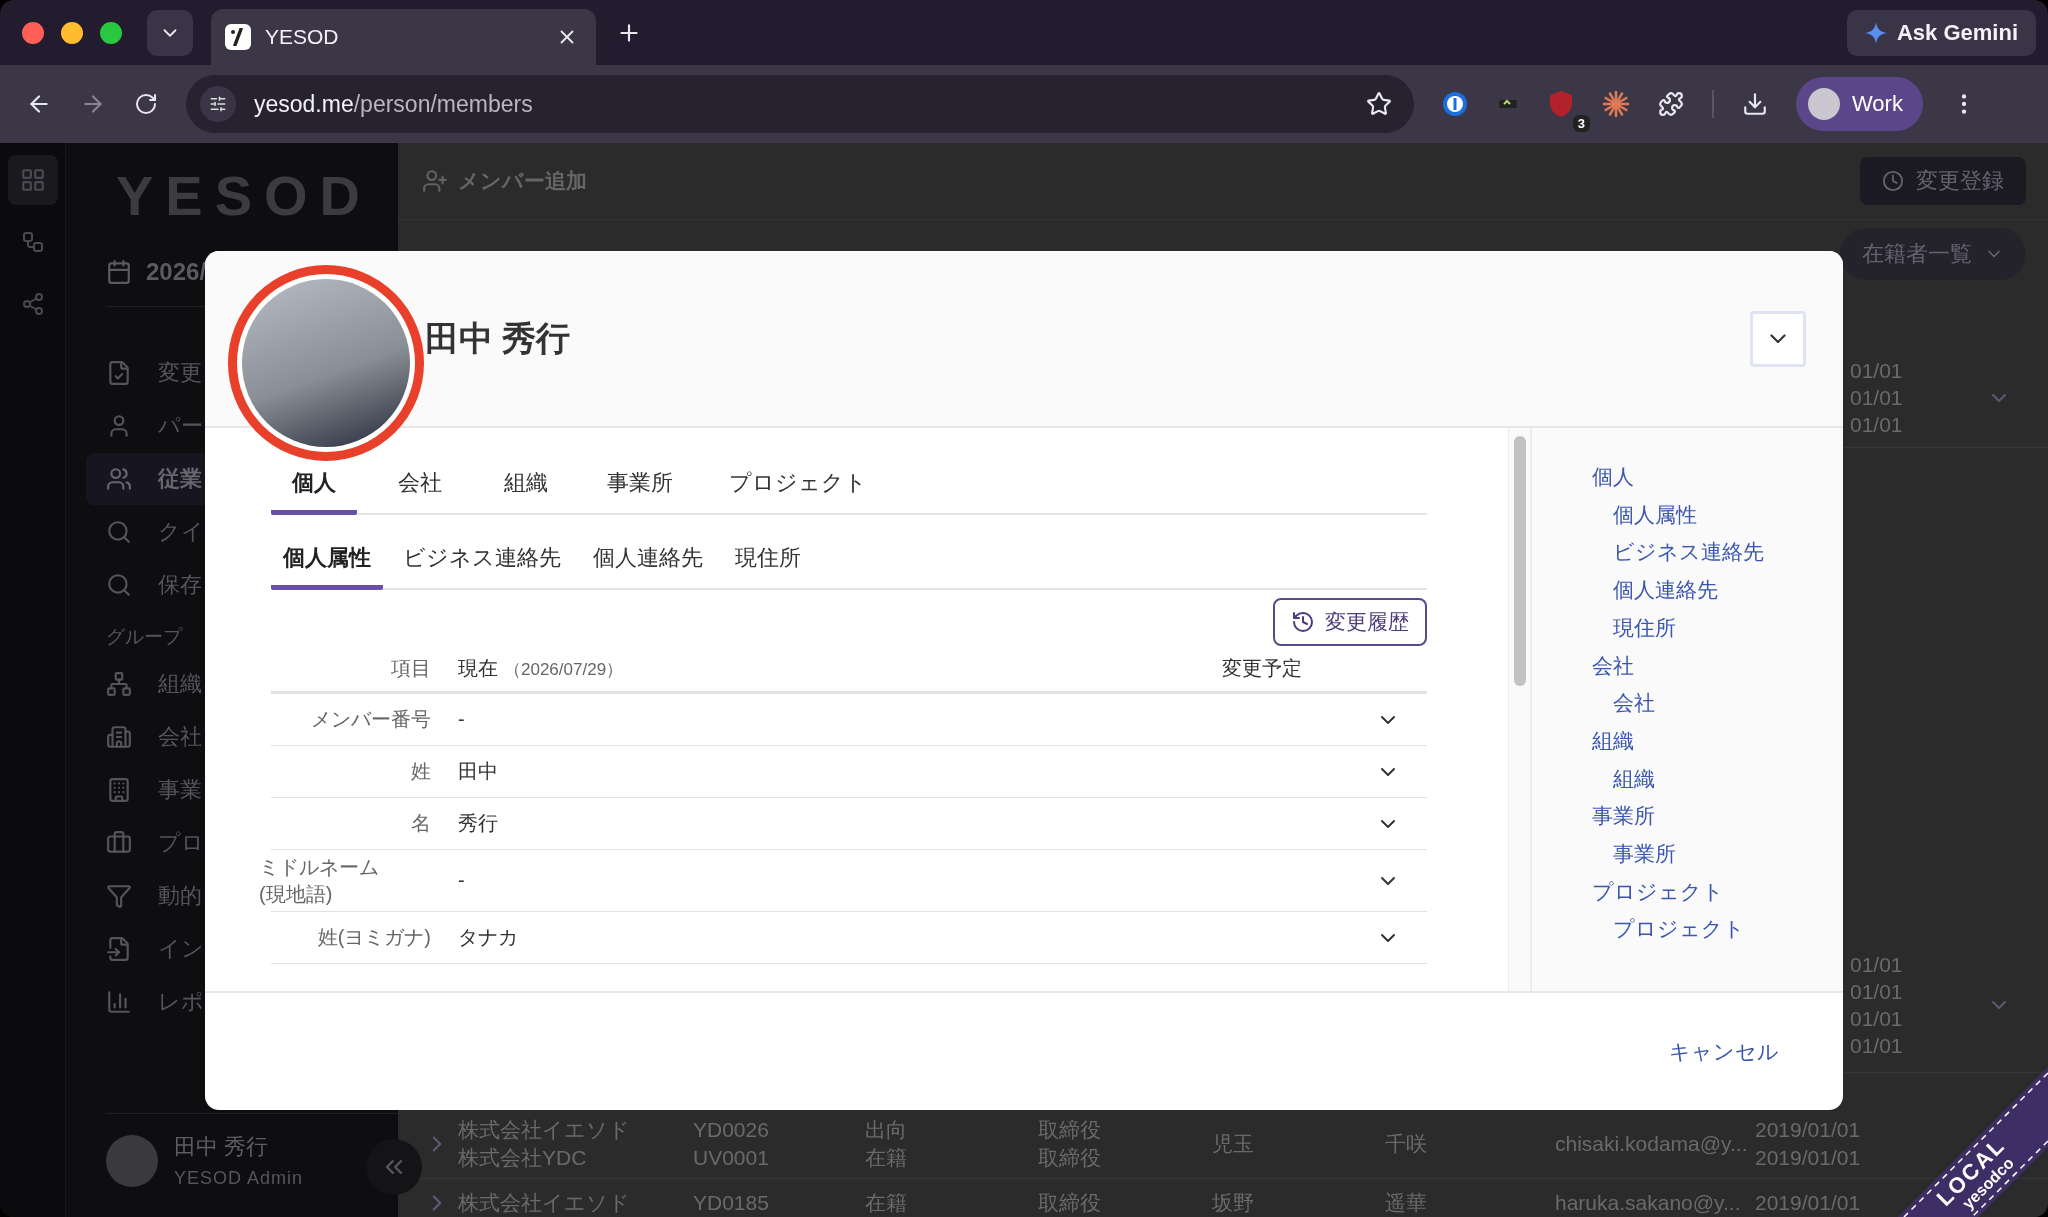 This screenshot has width=2048, height=1217. Describe the element at coordinates (478, 771) in the screenshot. I see `field-value: 田中` at that location.